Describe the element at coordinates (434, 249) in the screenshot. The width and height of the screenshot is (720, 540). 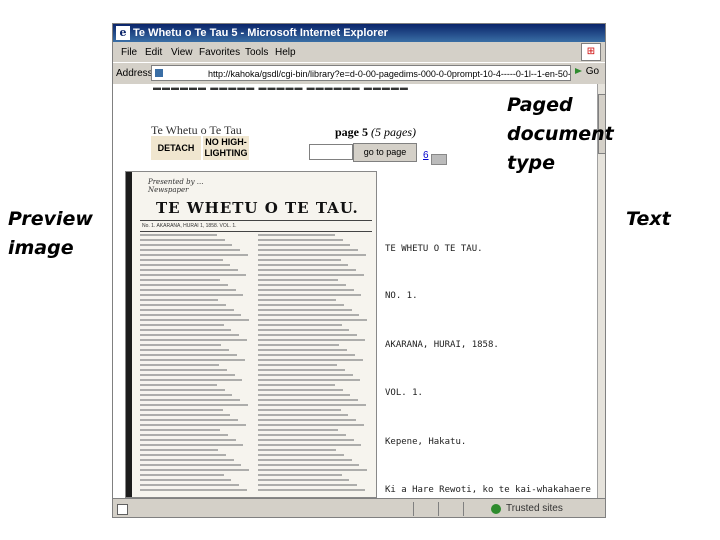
I see `text-line: TE WHETU O TE TAU.` at that location.